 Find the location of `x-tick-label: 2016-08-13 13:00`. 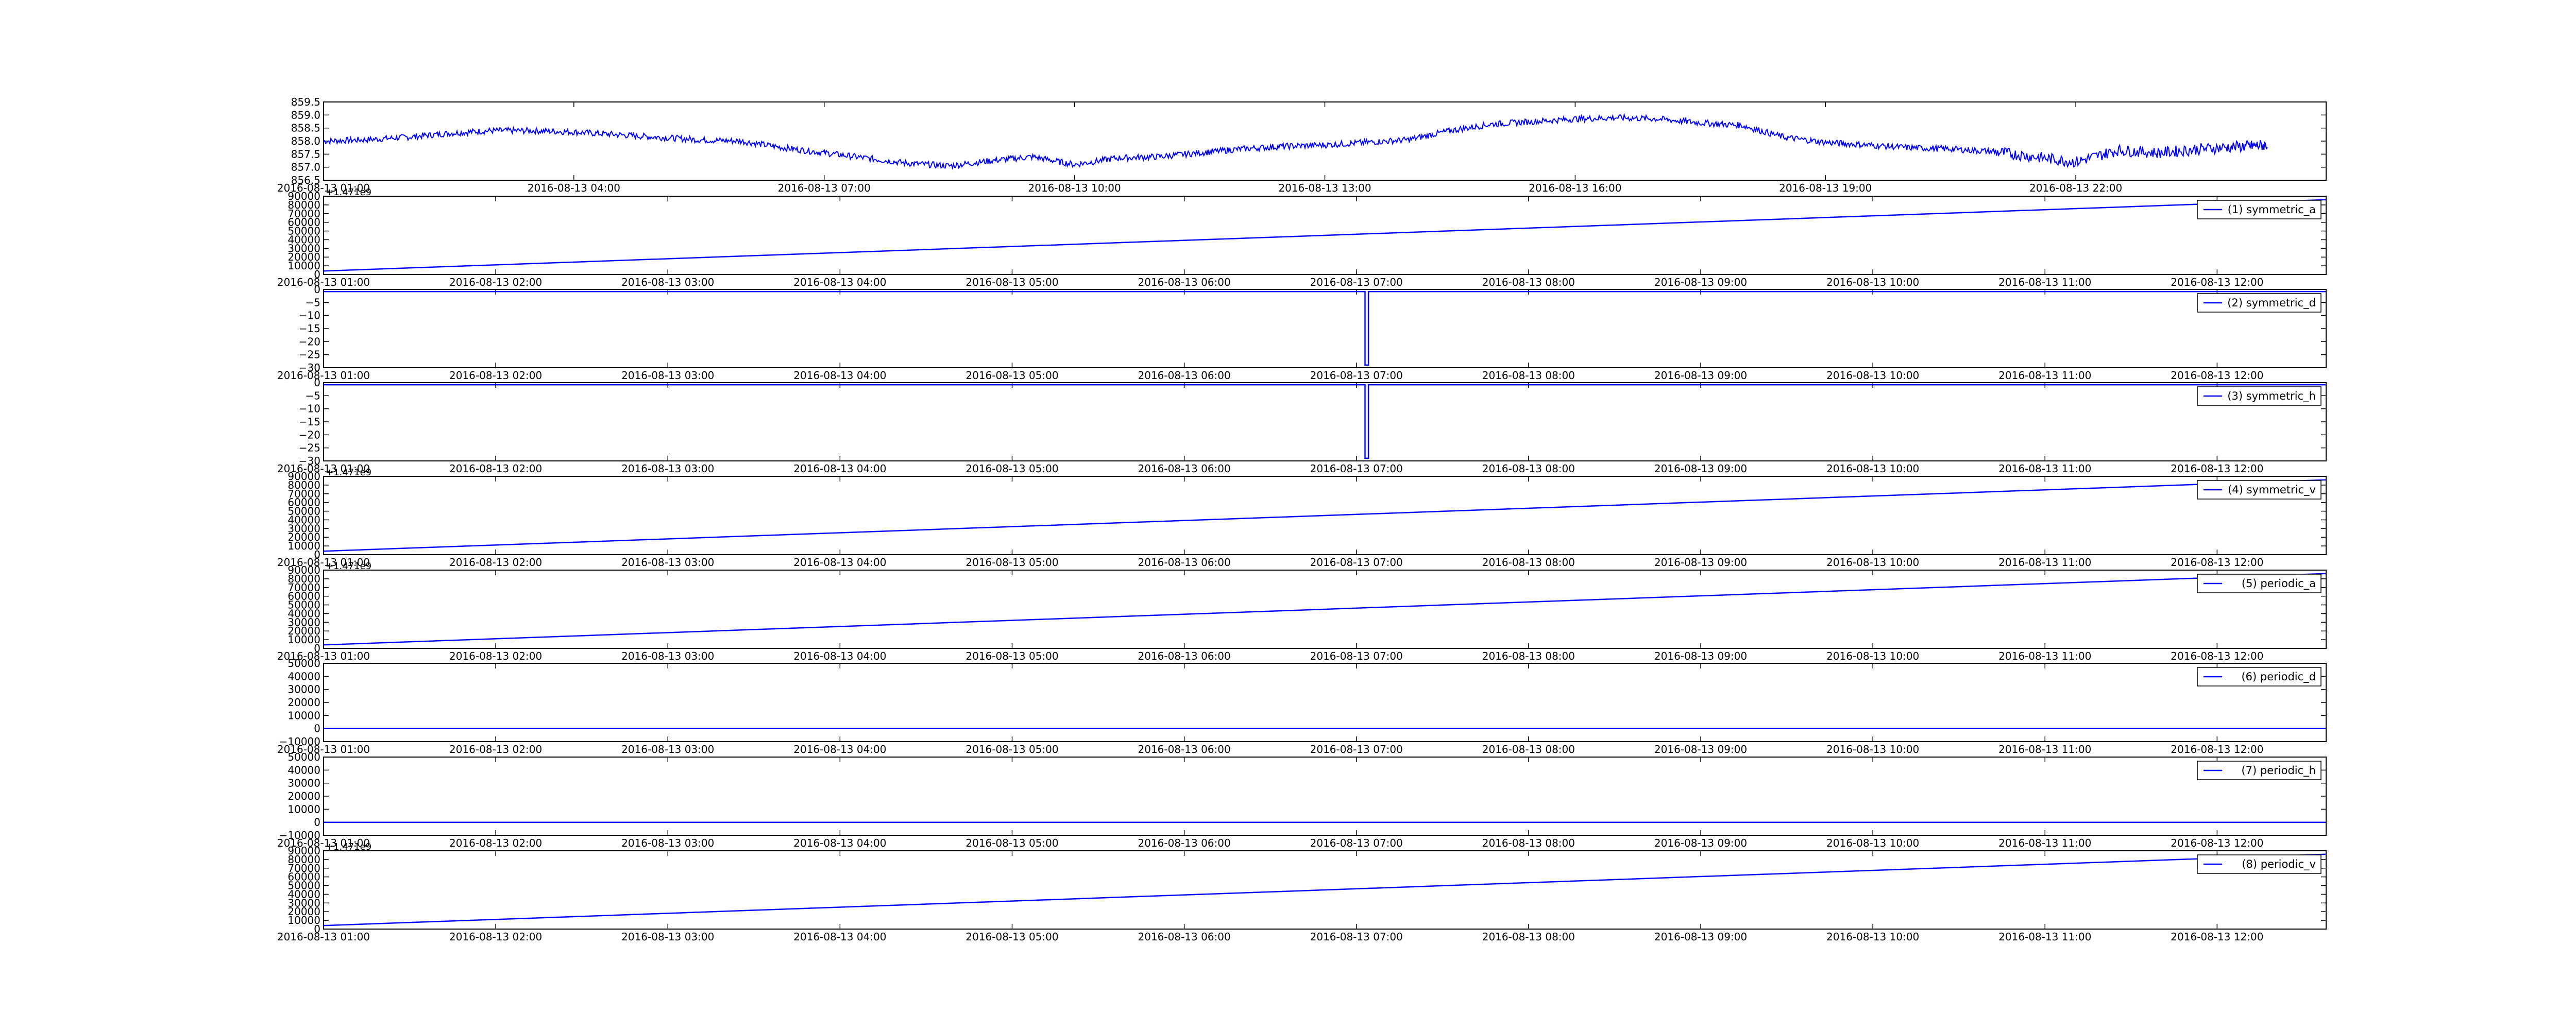

x-tick-label: 2016-08-13 13:00 is located at coordinates (1324, 188).